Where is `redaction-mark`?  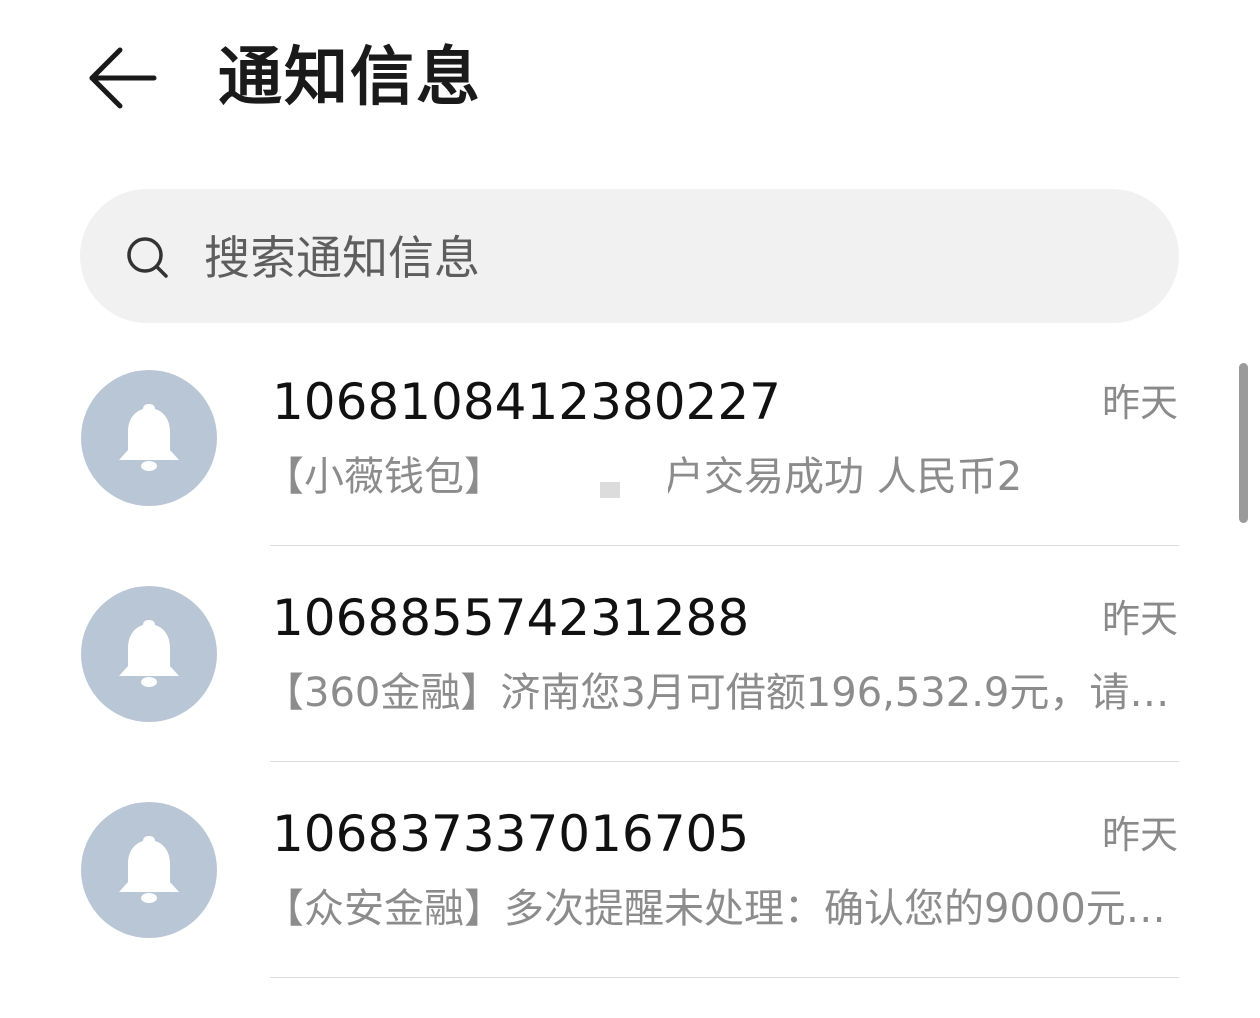 redaction-mark is located at coordinates (610, 490).